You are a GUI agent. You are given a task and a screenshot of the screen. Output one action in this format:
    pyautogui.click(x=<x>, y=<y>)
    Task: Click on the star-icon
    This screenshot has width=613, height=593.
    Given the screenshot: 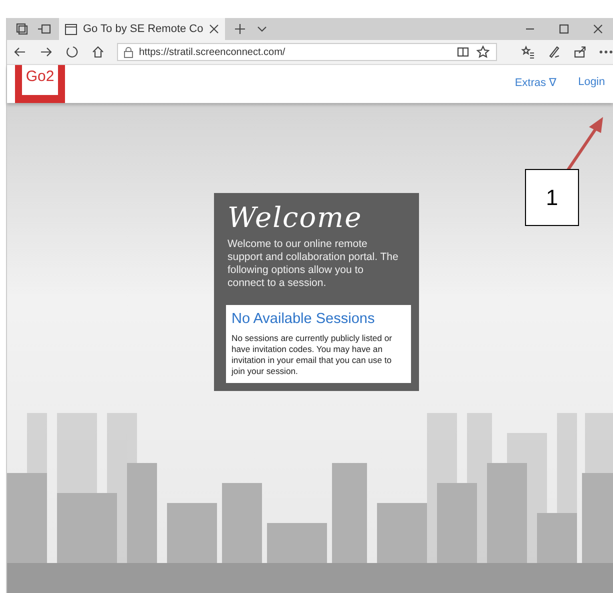 What is the action you would take?
    pyautogui.click(x=483, y=52)
    